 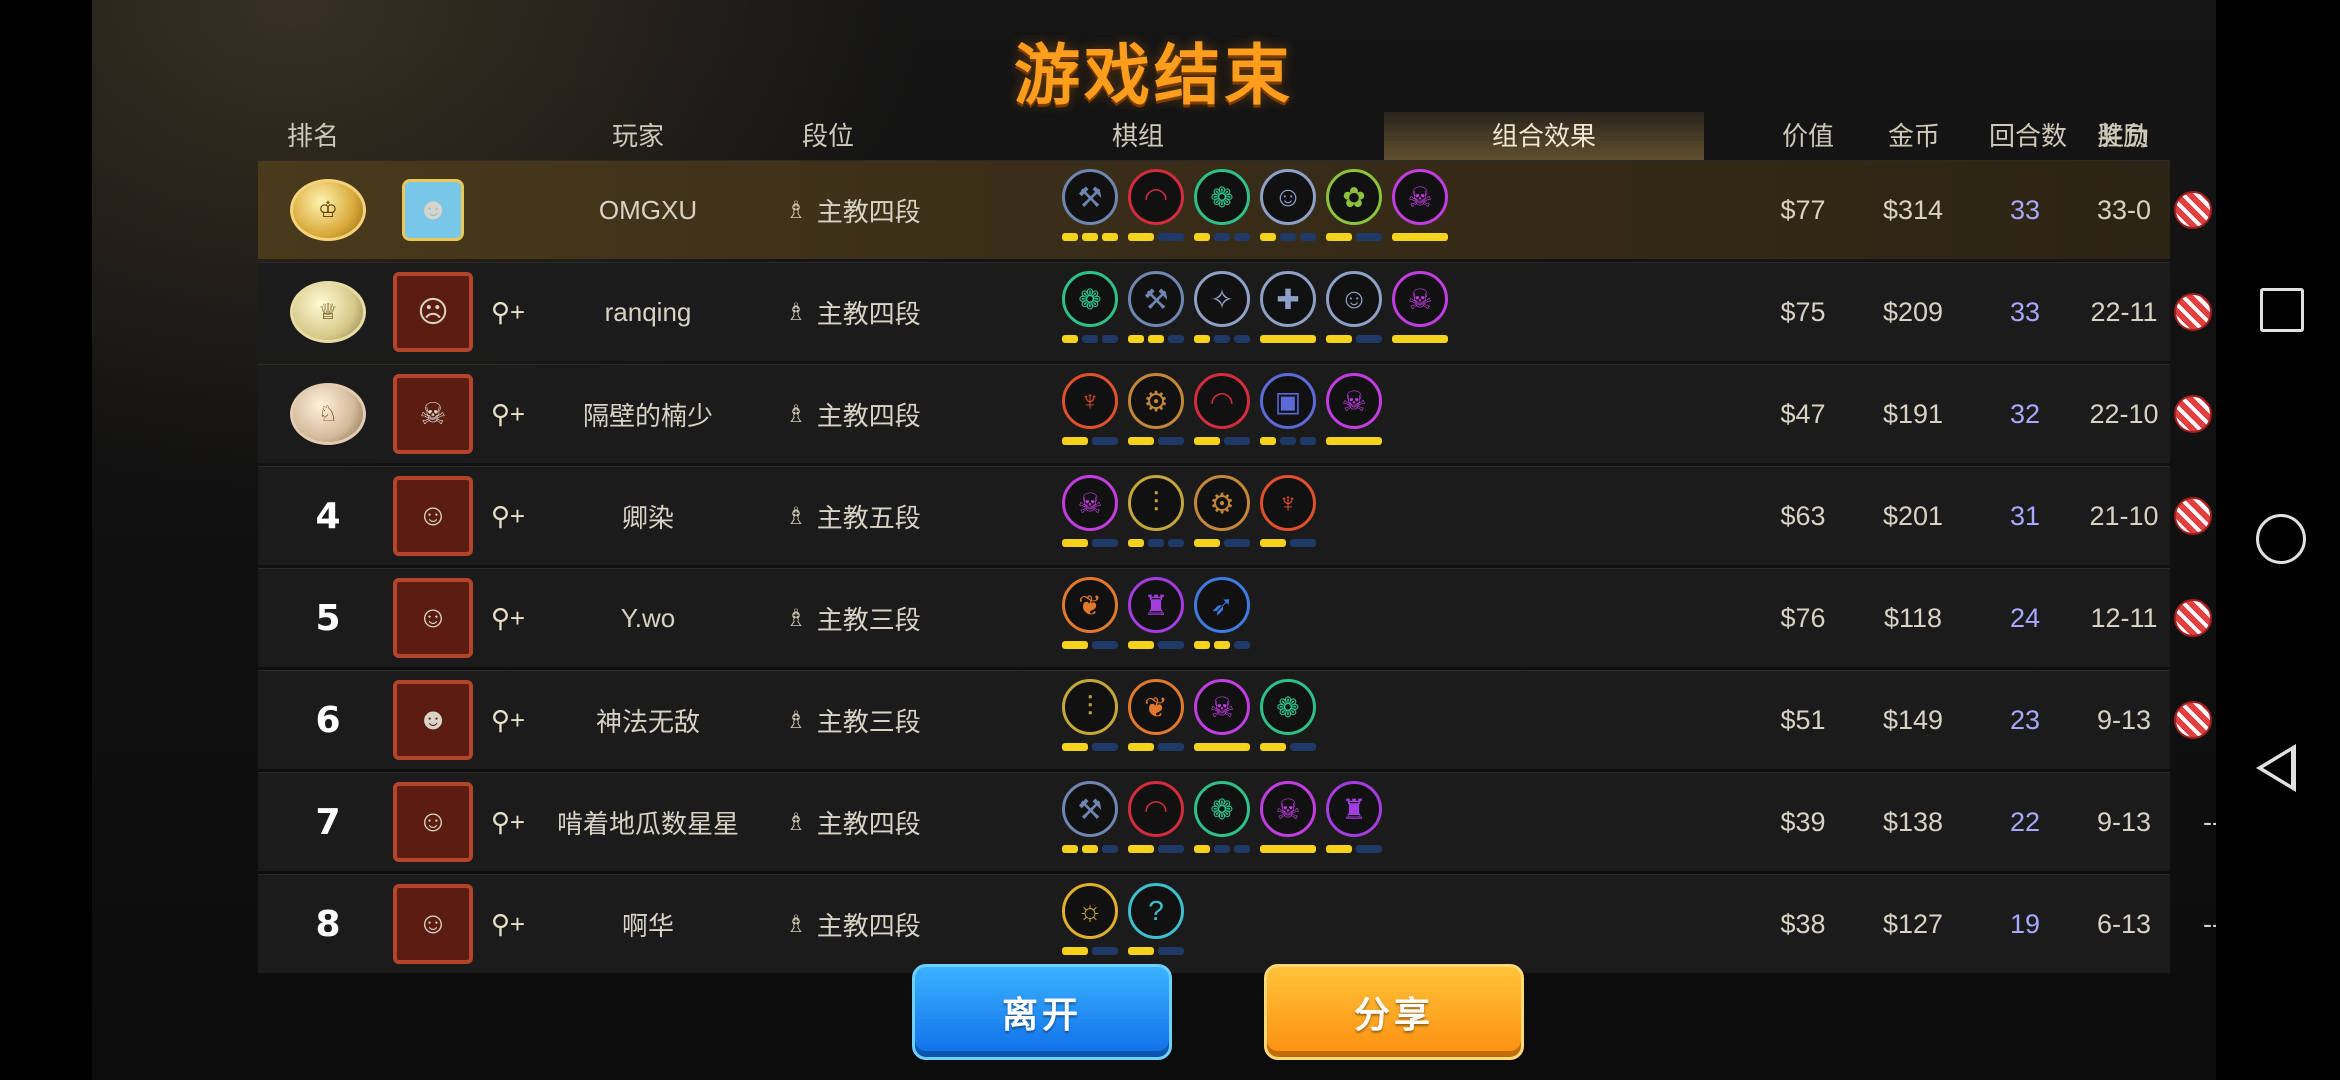 What do you see at coordinates (328, 924) in the screenshot?
I see `rank-cell: 8` at bounding box center [328, 924].